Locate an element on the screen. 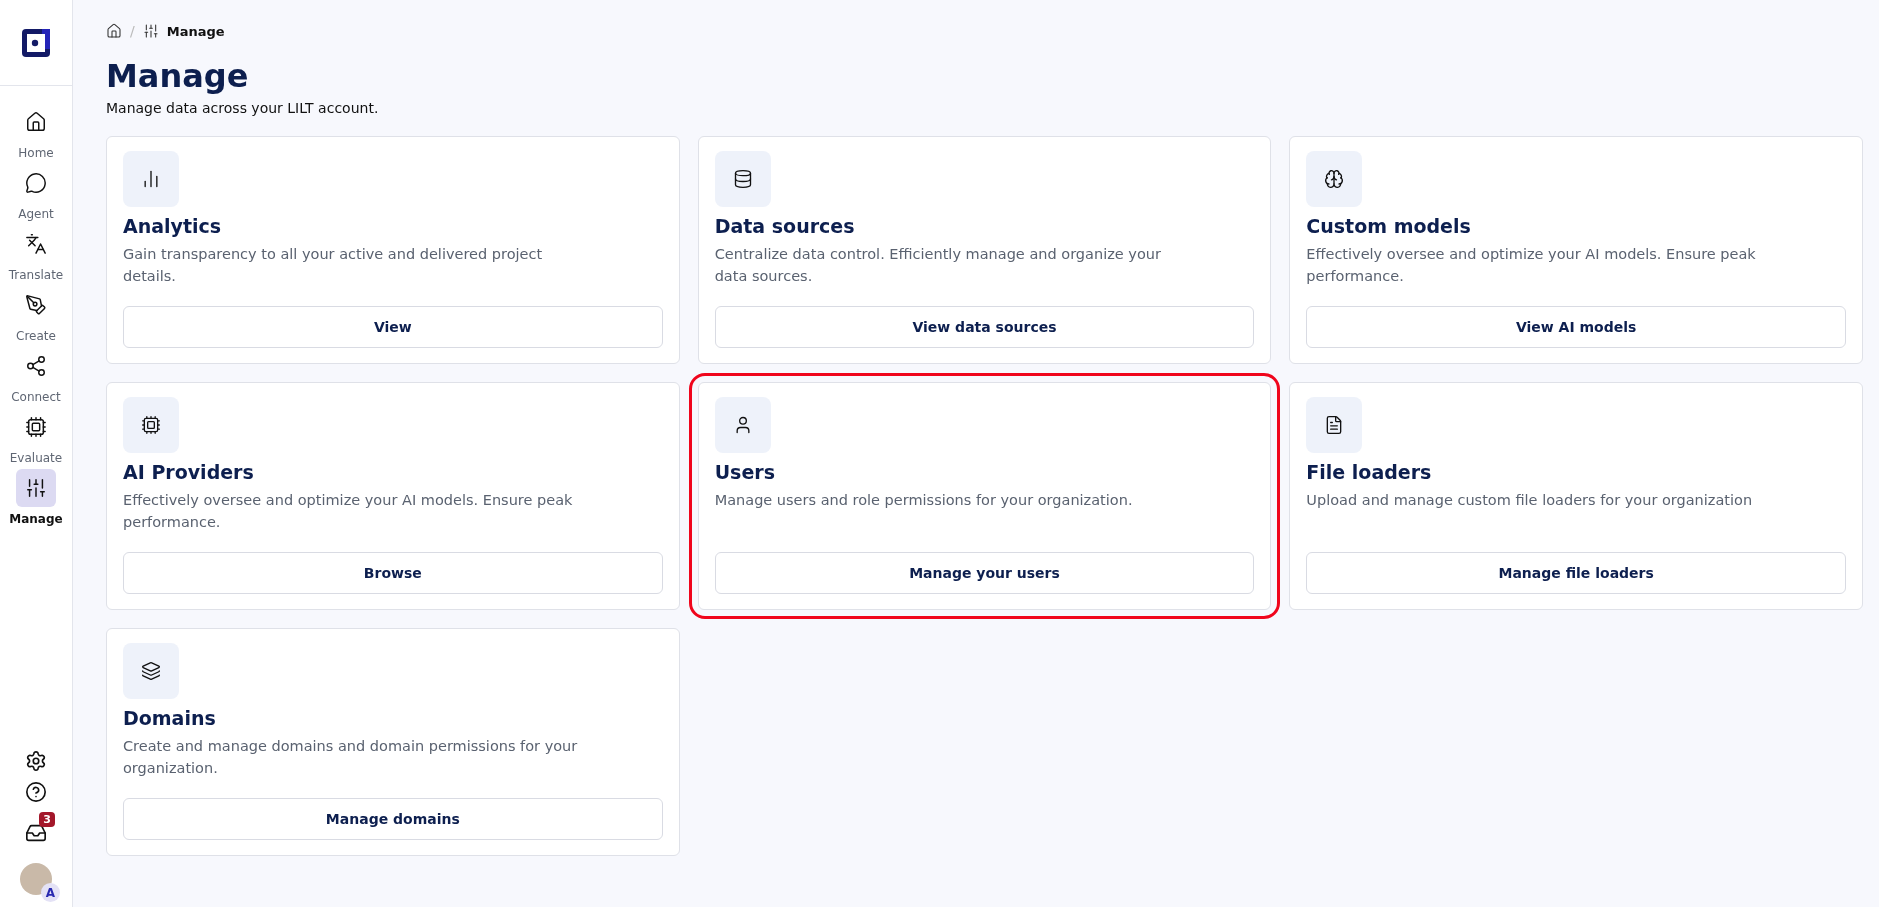  card-action-button: View is located at coordinates (393, 327).